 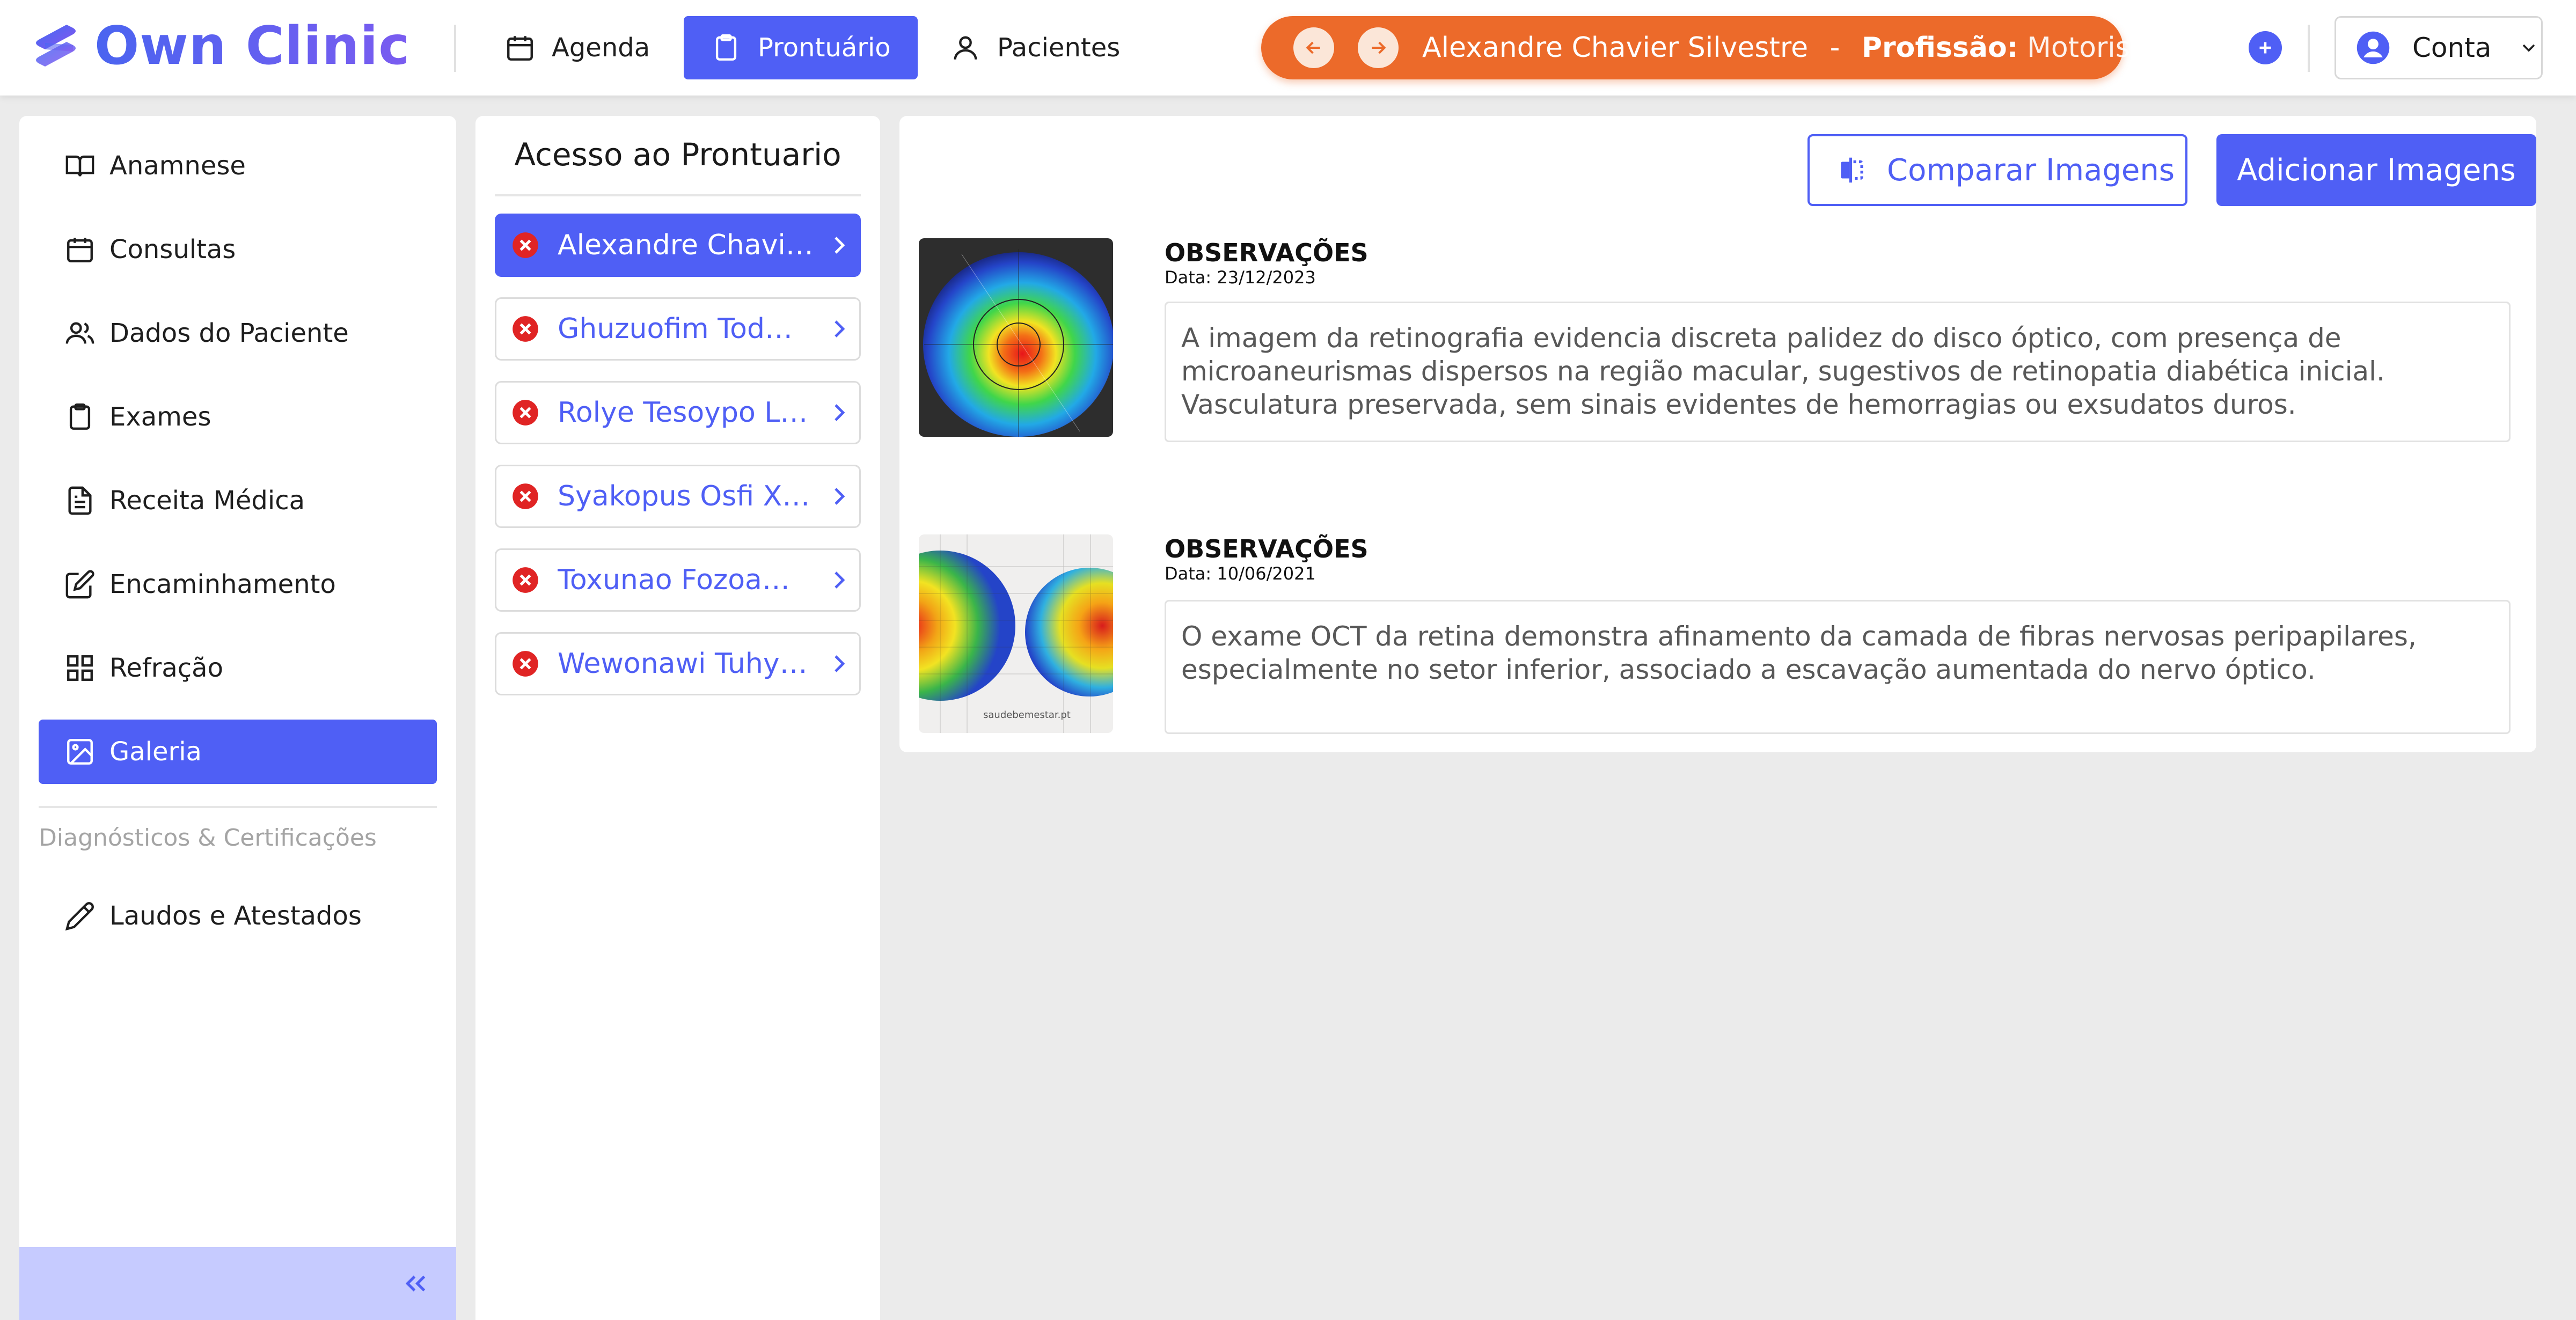 I want to click on arrow-left-icon, so click(x=1313, y=47).